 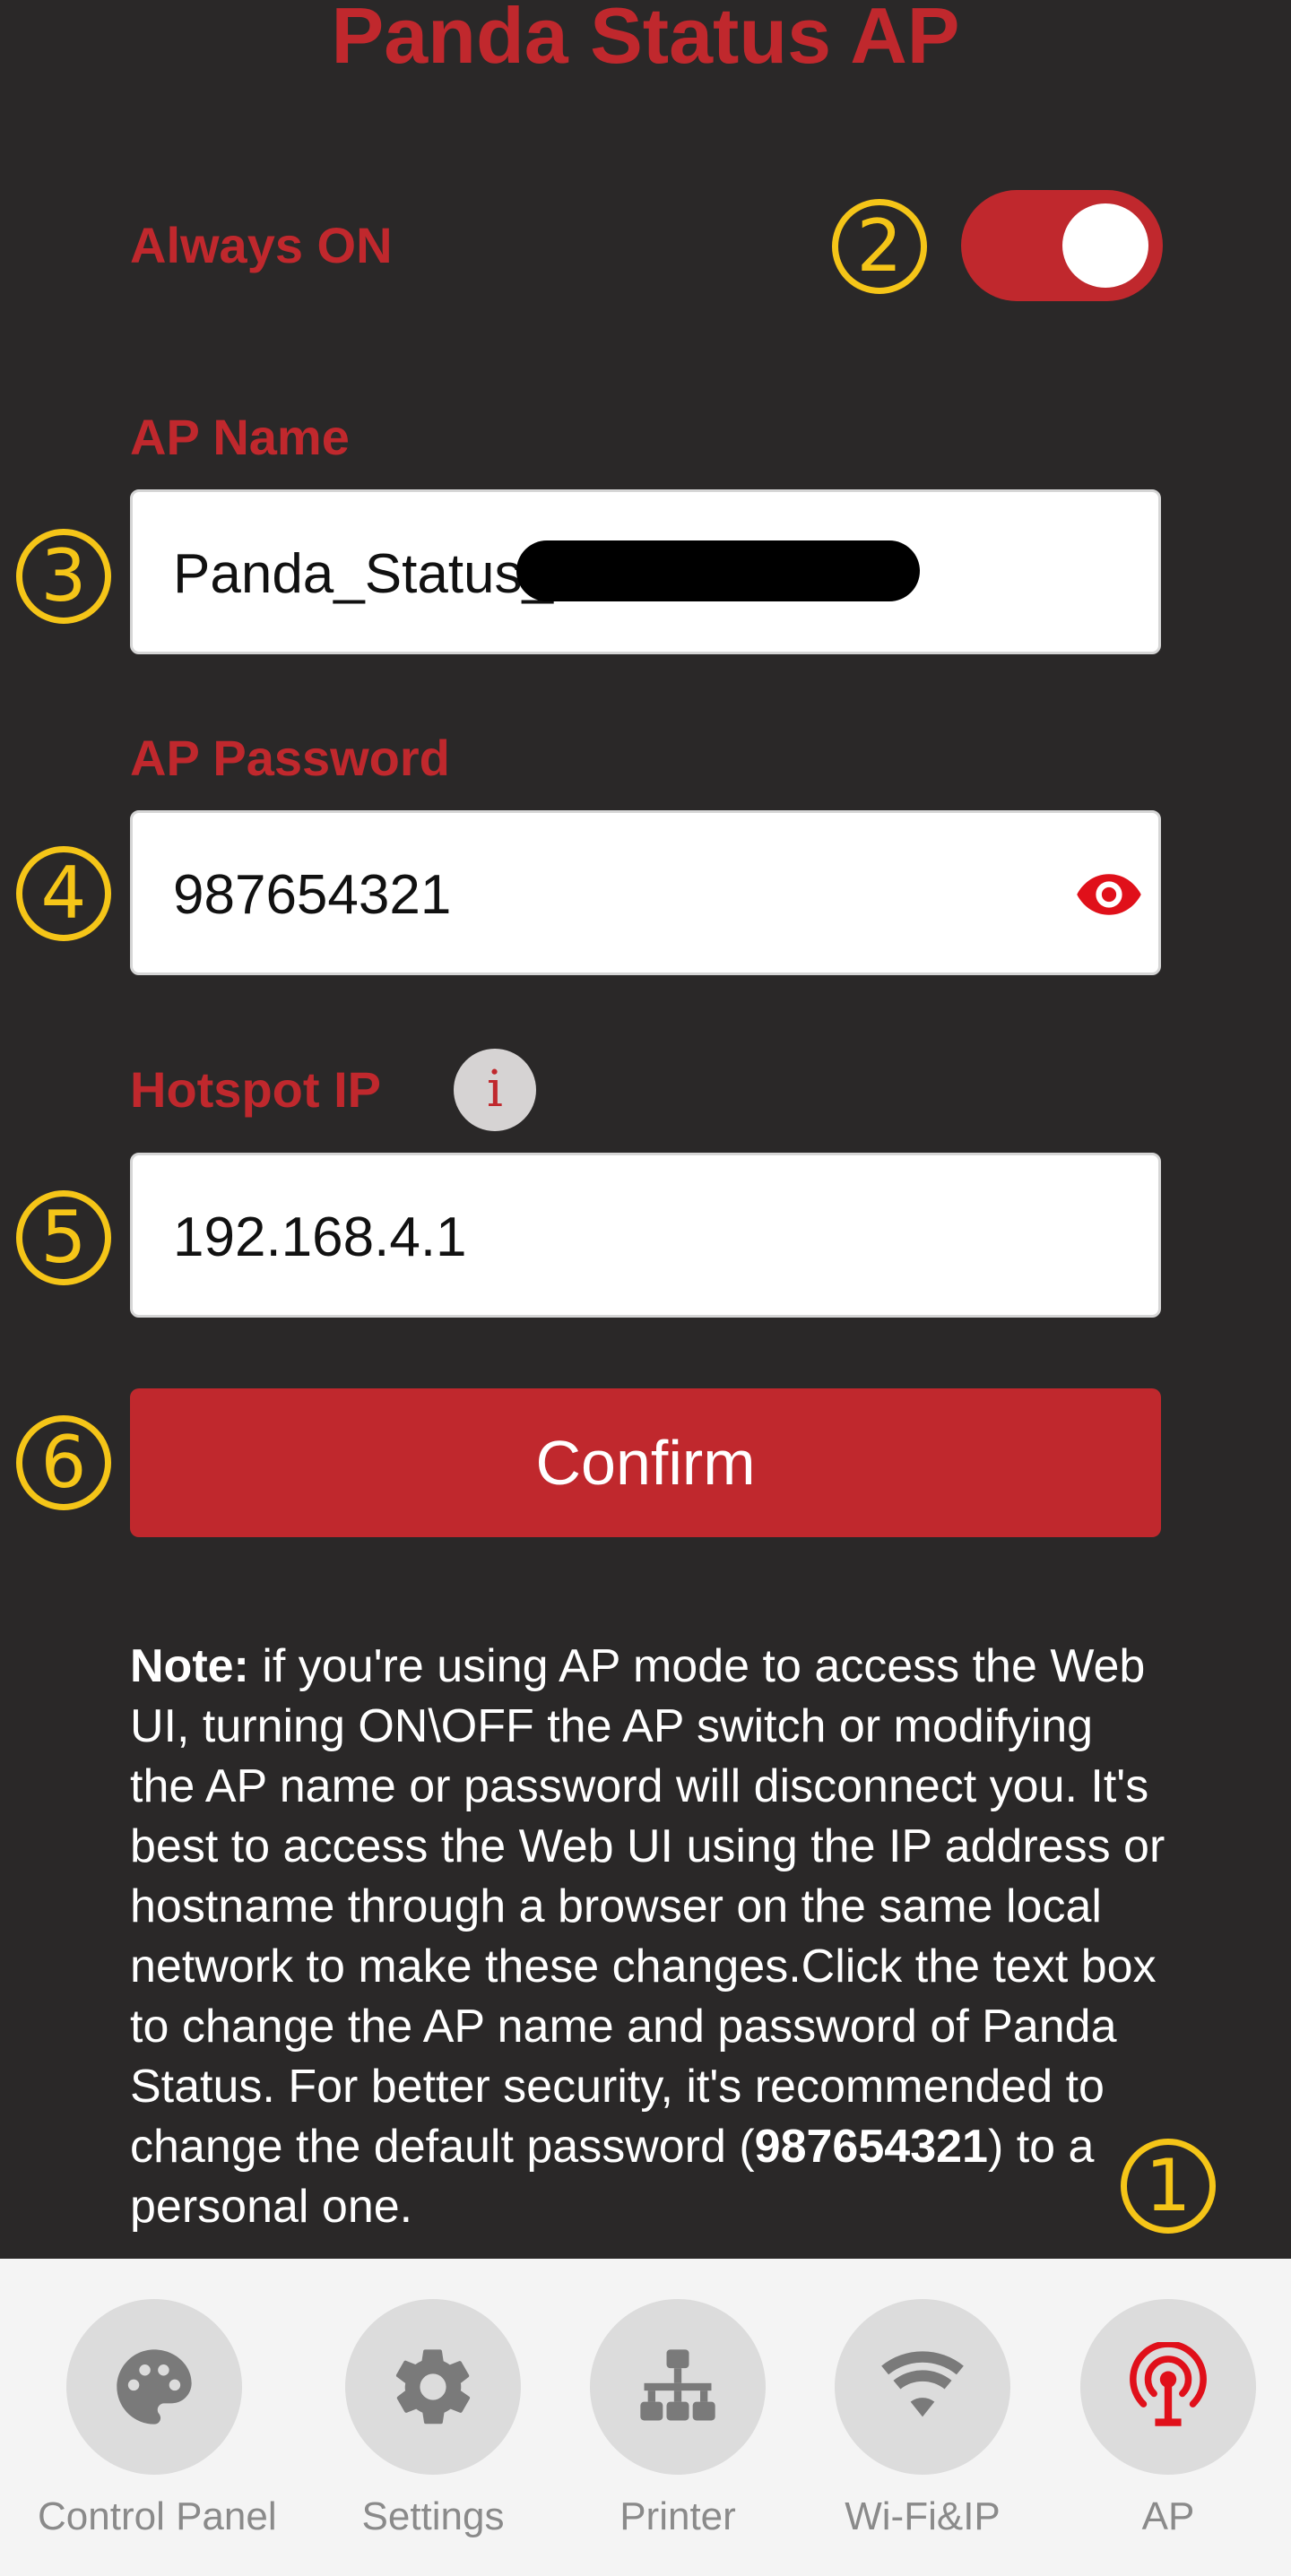 I want to click on eye-icon, so click(x=1109, y=894).